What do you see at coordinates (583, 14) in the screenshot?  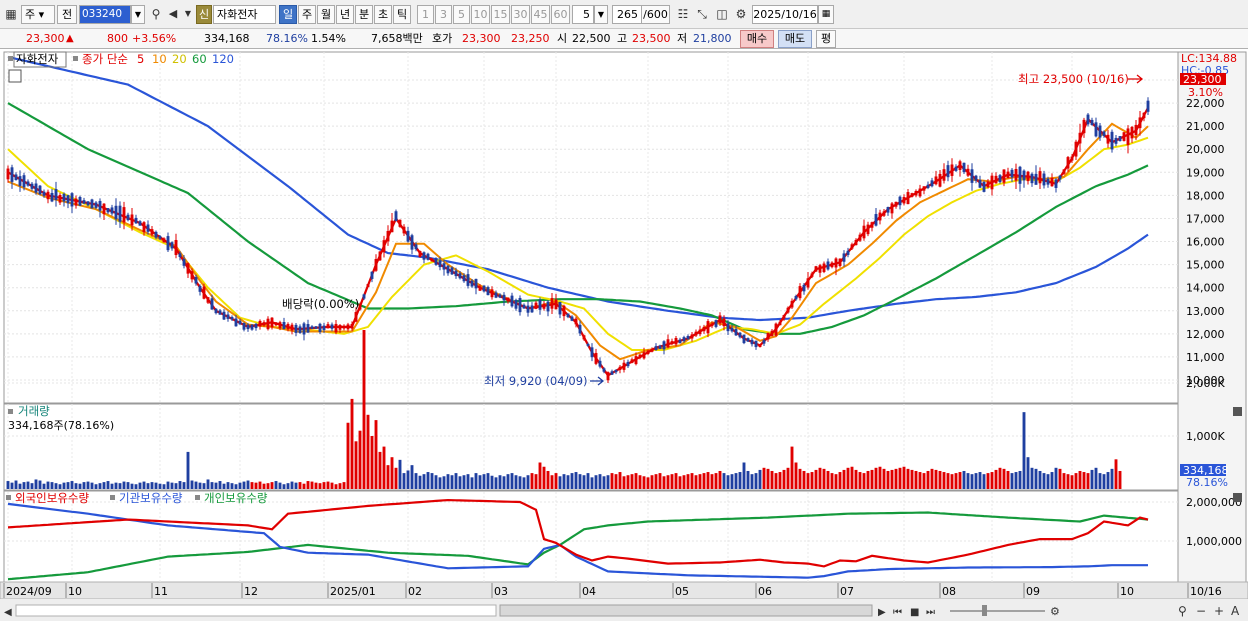 I see `unit-input: 5` at bounding box center [583, 14].